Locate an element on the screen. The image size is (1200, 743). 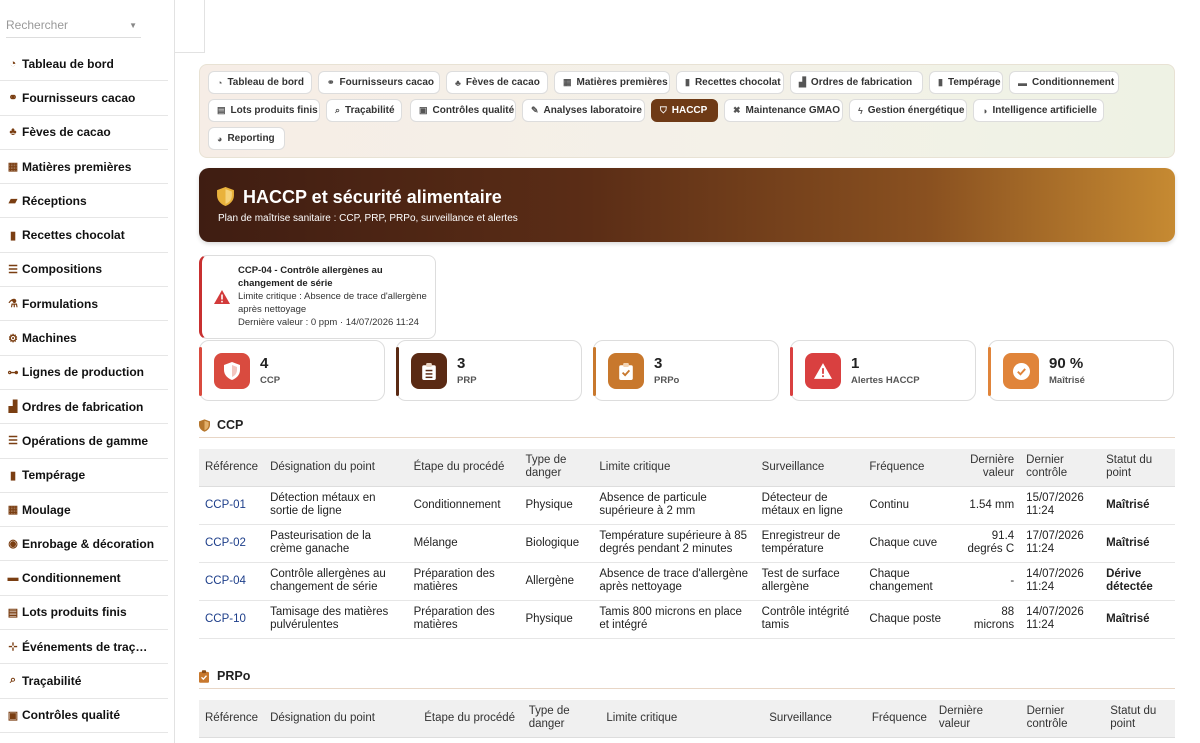
sidebar-item-label: Ordres de fabrication is located at coordinates (83, 406).